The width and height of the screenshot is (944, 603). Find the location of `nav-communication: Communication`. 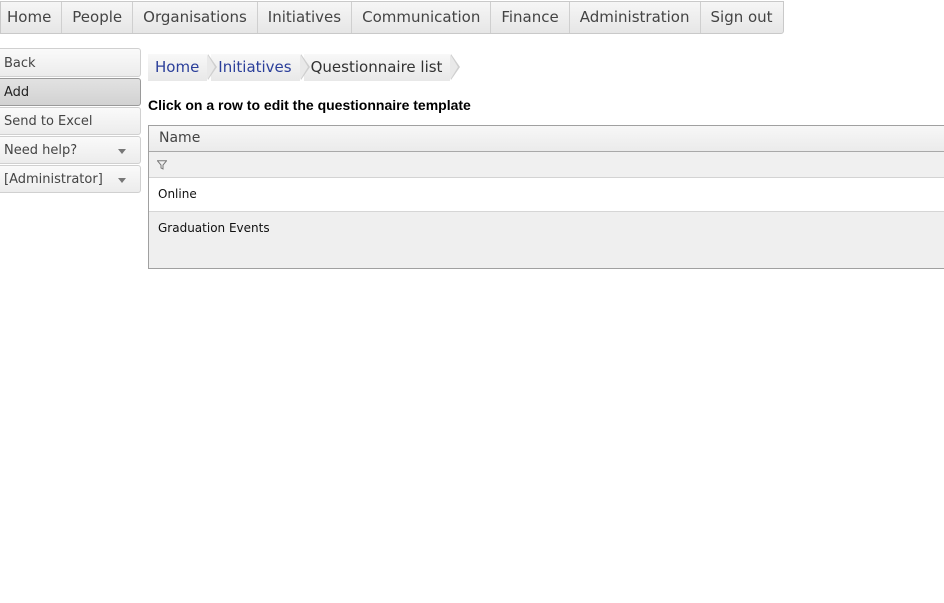

nav-communication: Communication is located at coordinates (422, 17).